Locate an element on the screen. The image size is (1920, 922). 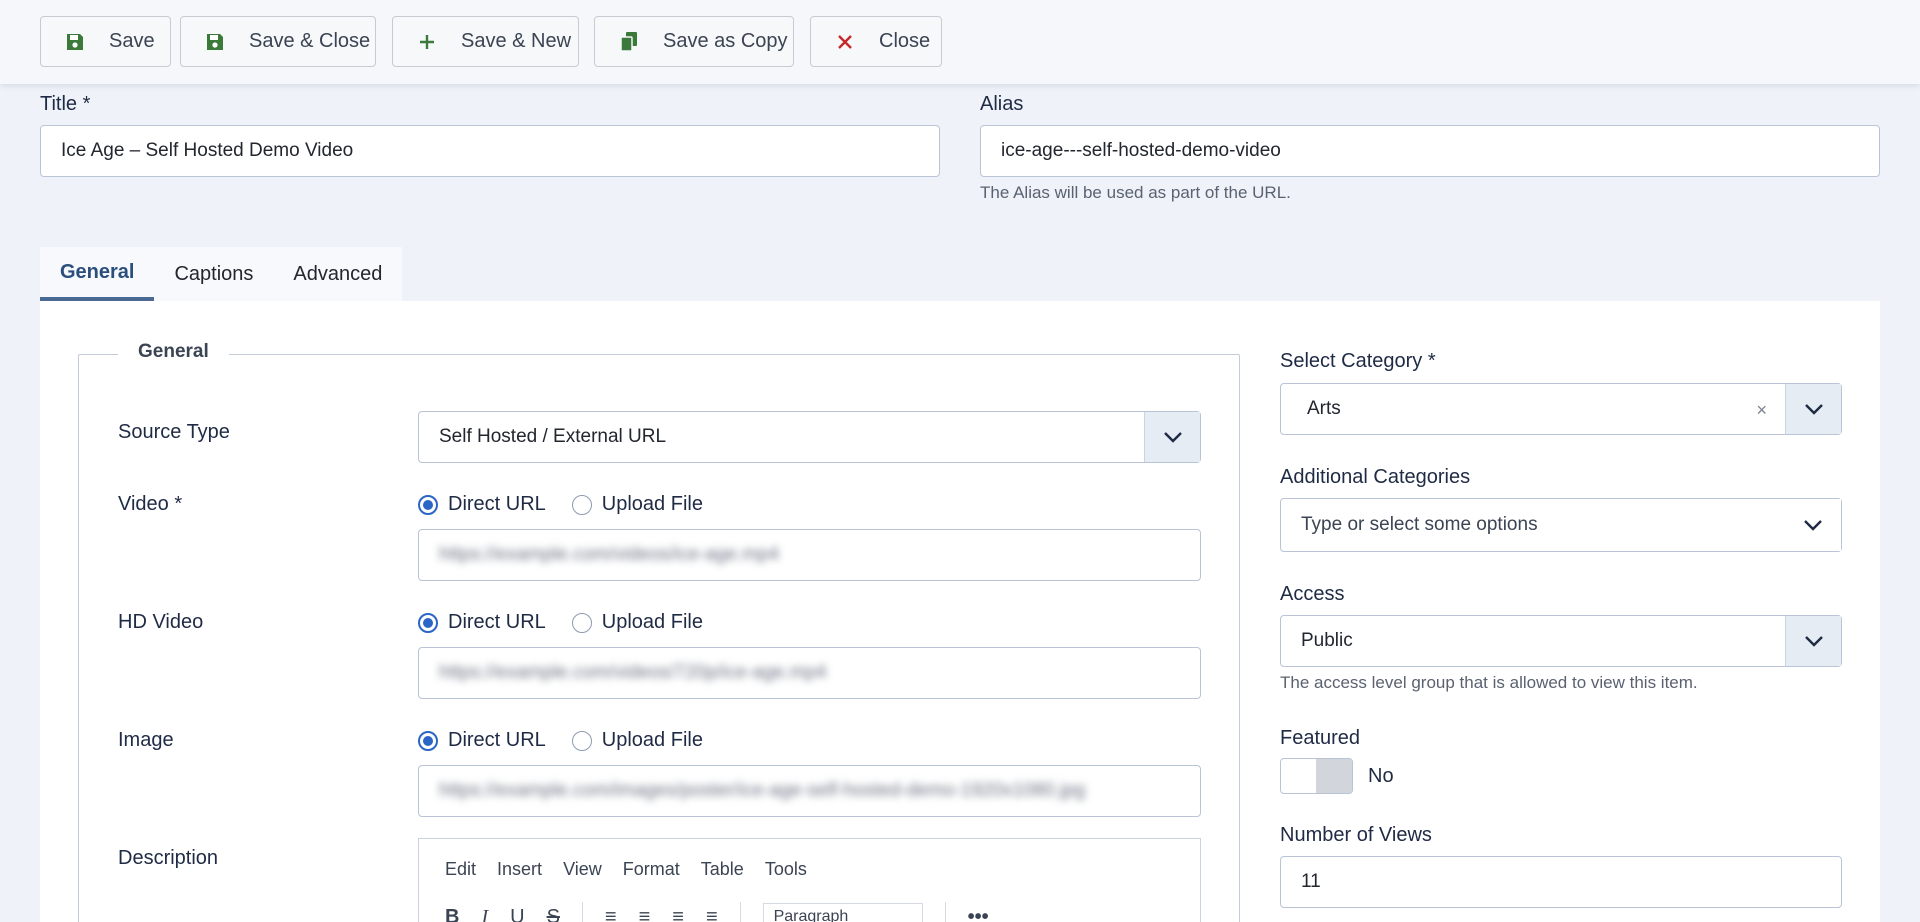
alias-label: Alias is located at coordinates (1002, 104).